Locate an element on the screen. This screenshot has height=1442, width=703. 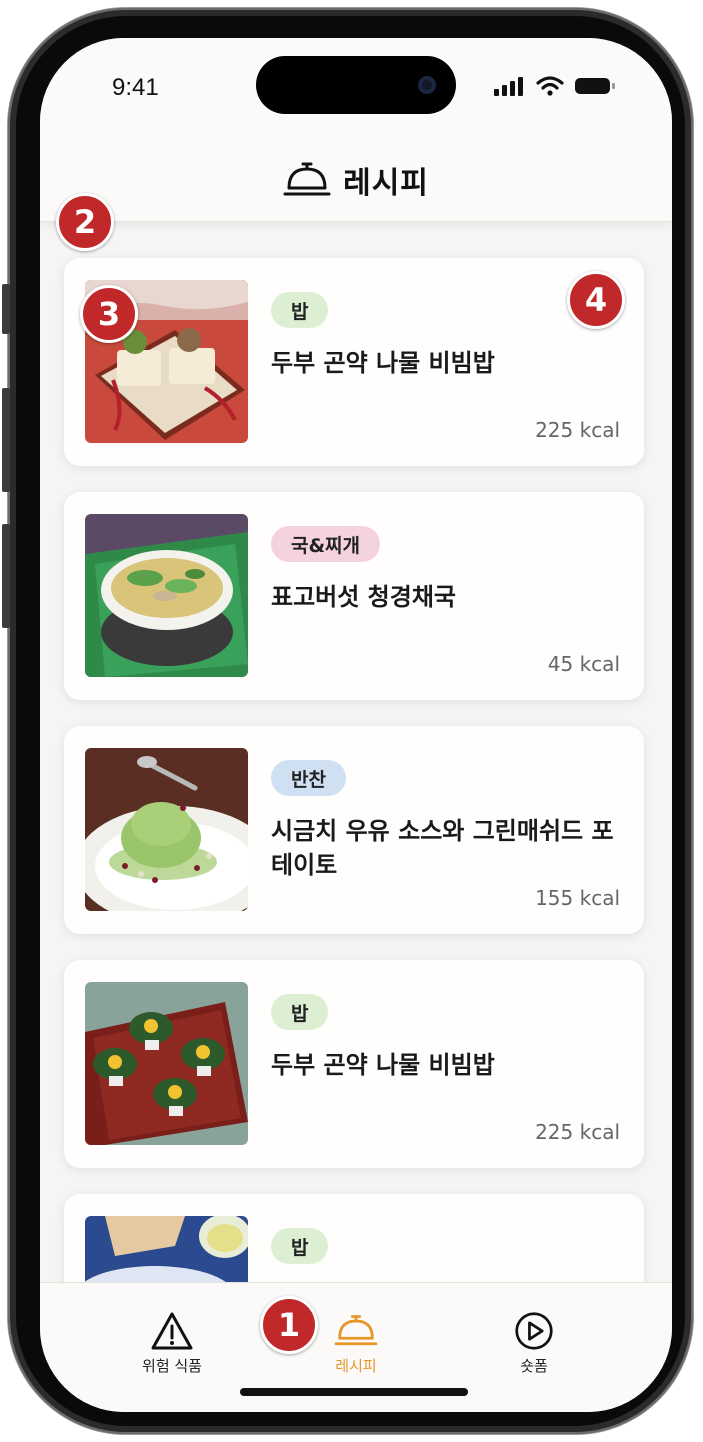
annotation-badge-2: 2 is located at coordinates (85, 222).